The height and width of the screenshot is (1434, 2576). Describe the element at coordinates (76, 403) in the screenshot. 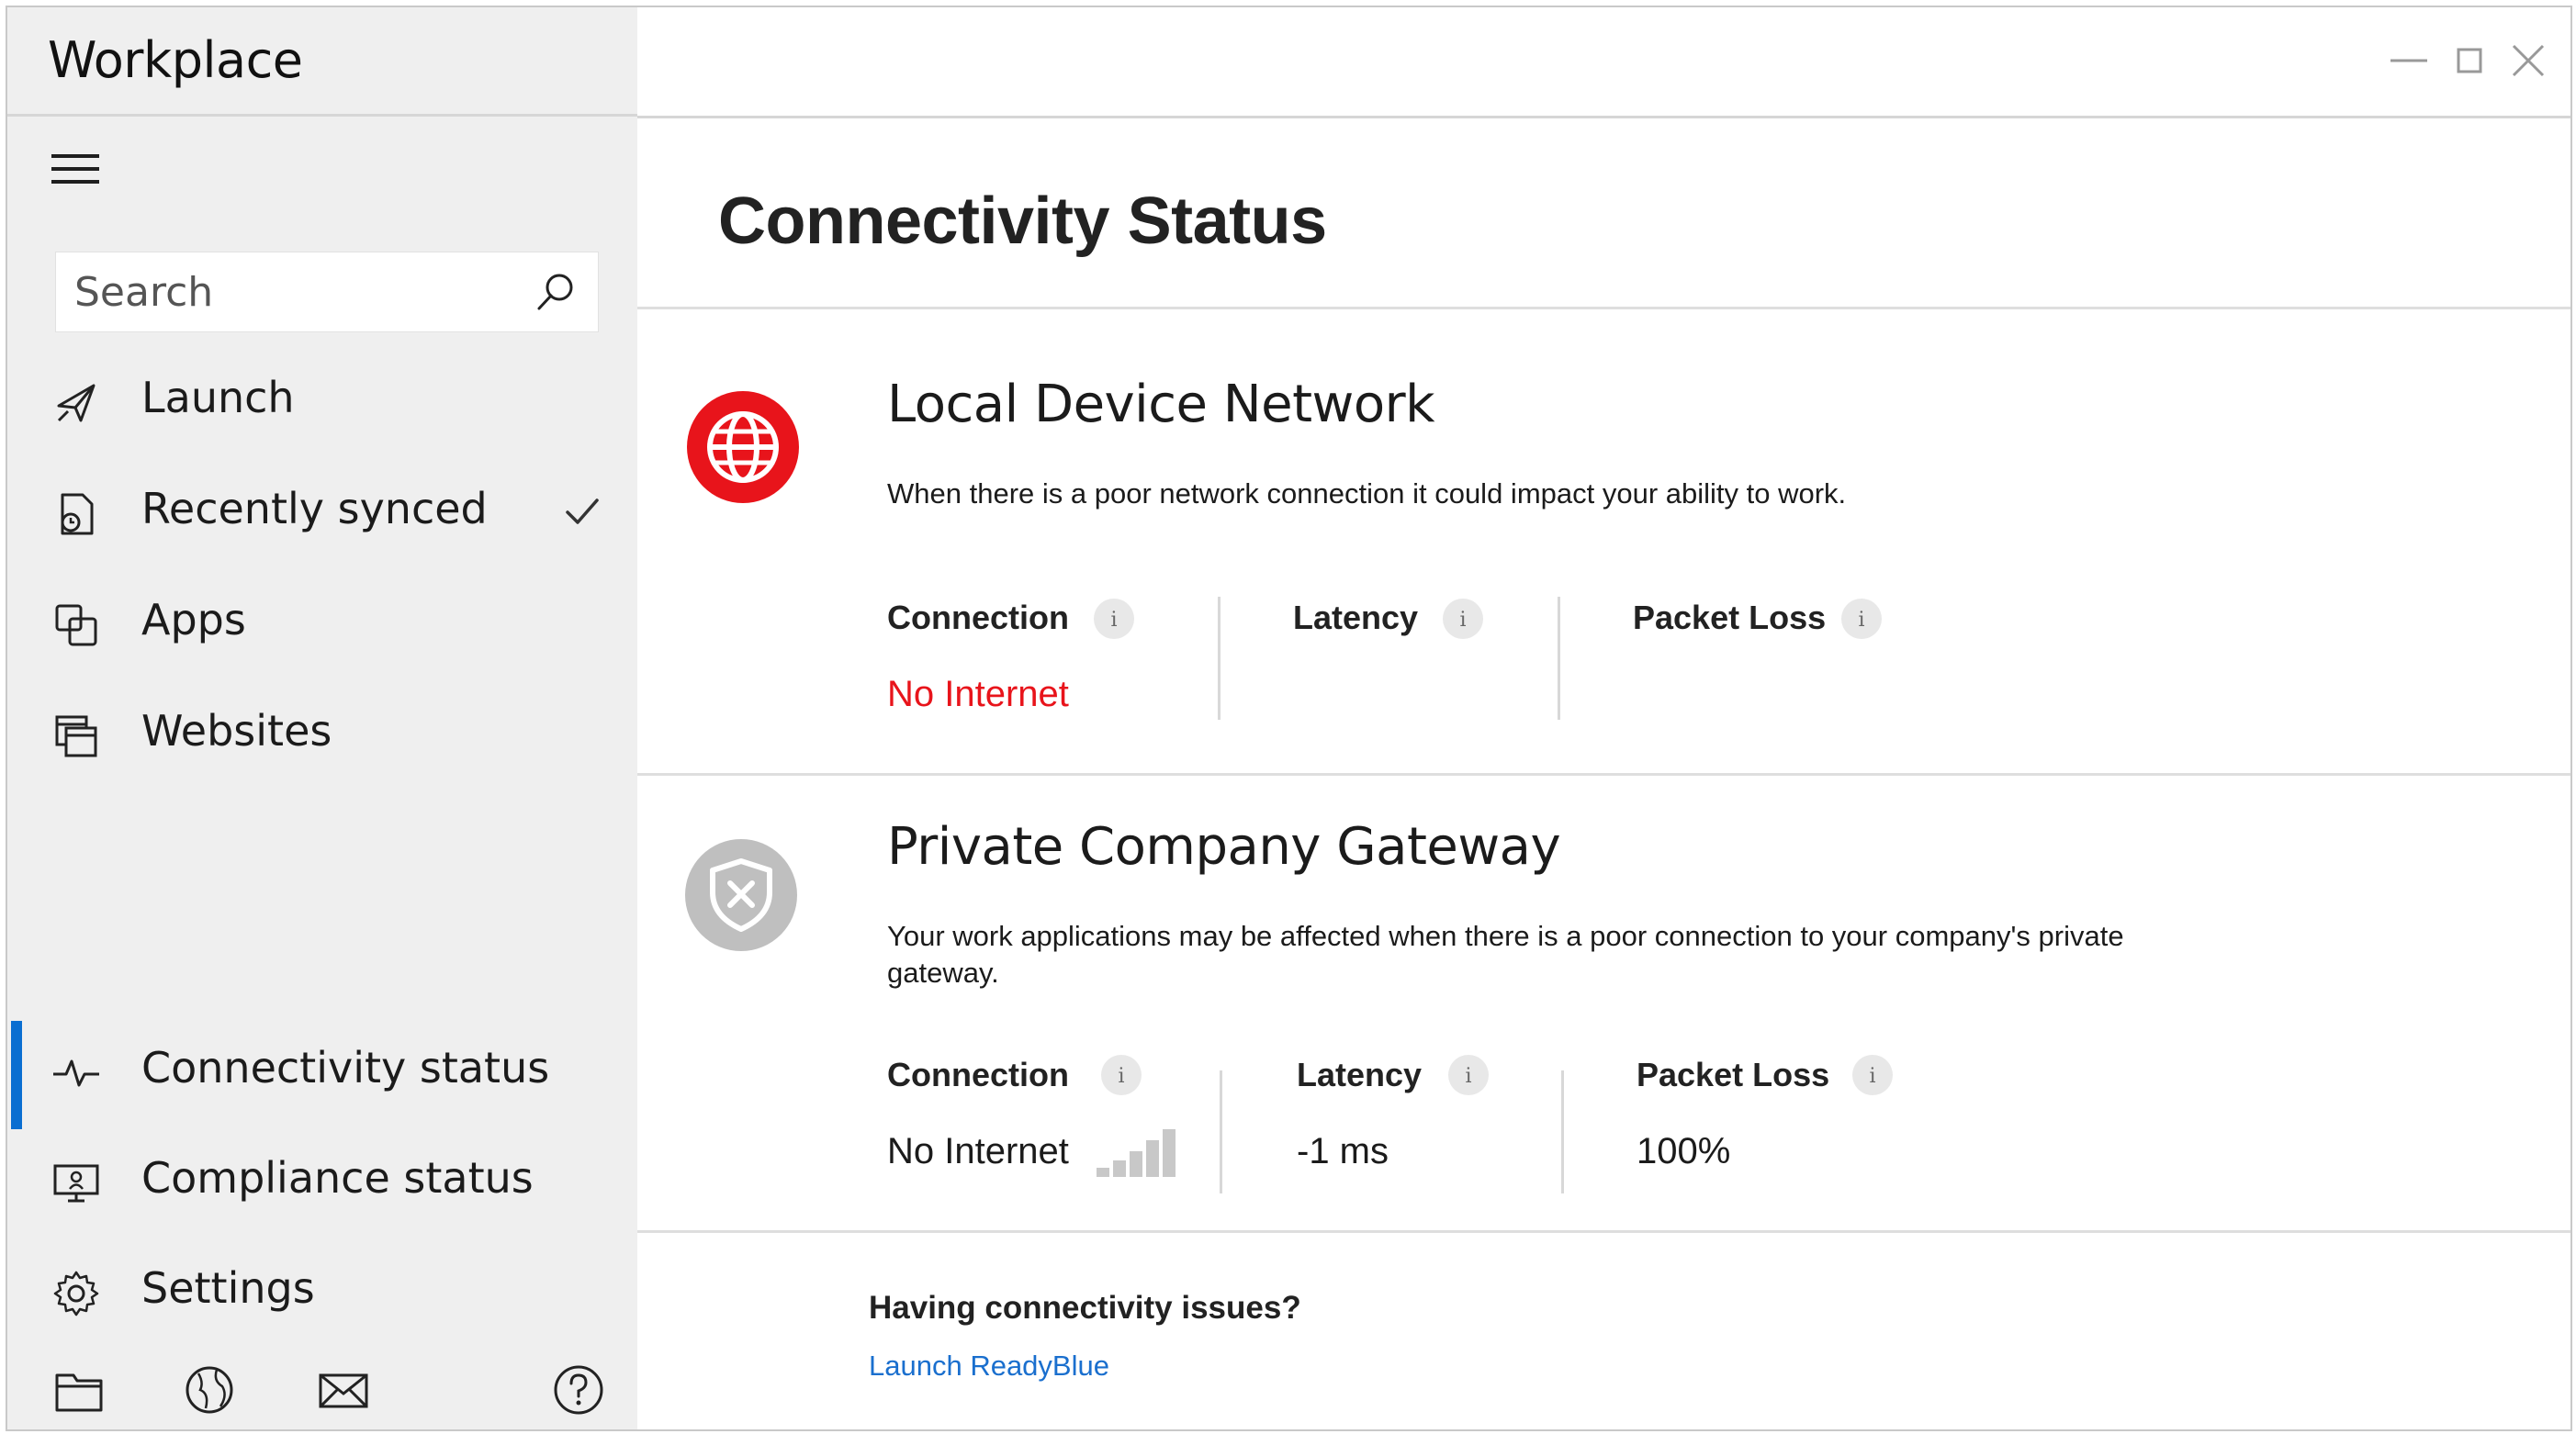

I see `rocket-icon` at that location.